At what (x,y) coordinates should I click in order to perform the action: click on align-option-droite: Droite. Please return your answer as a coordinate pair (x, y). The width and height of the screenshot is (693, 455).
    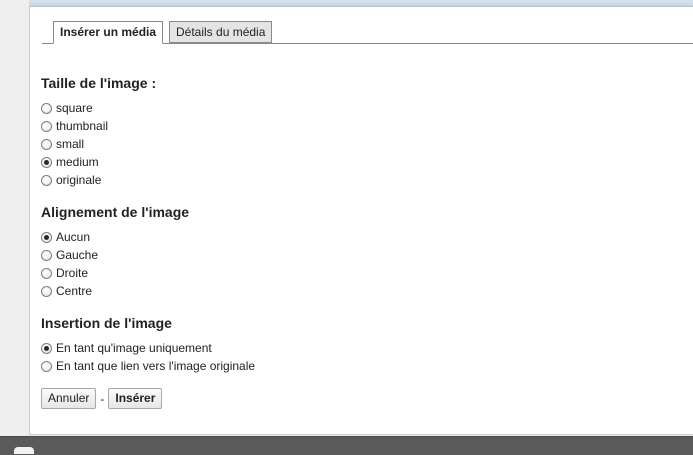
    Looking at the image, I should click on (69, 273).